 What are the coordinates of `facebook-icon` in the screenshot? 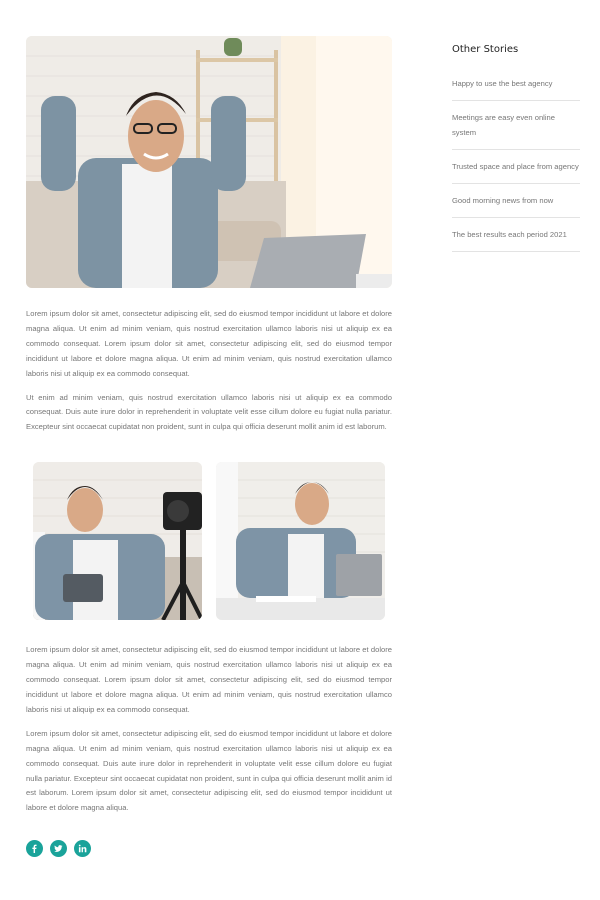 It's located at (34, 849).